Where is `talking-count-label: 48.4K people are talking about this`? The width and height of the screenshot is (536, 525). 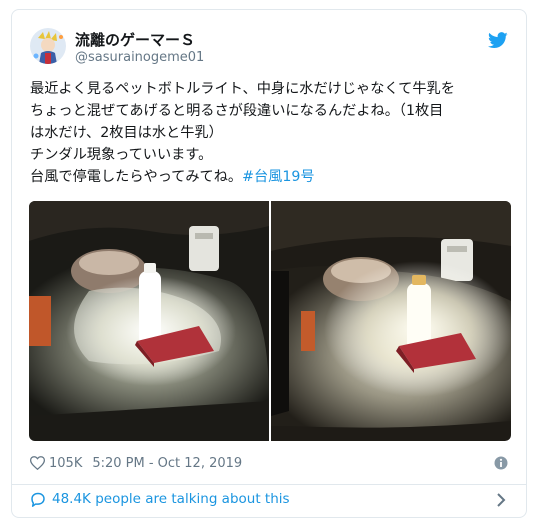 talking-count-label: 48.4K people are talking about this is located at coordinates (171, 499).